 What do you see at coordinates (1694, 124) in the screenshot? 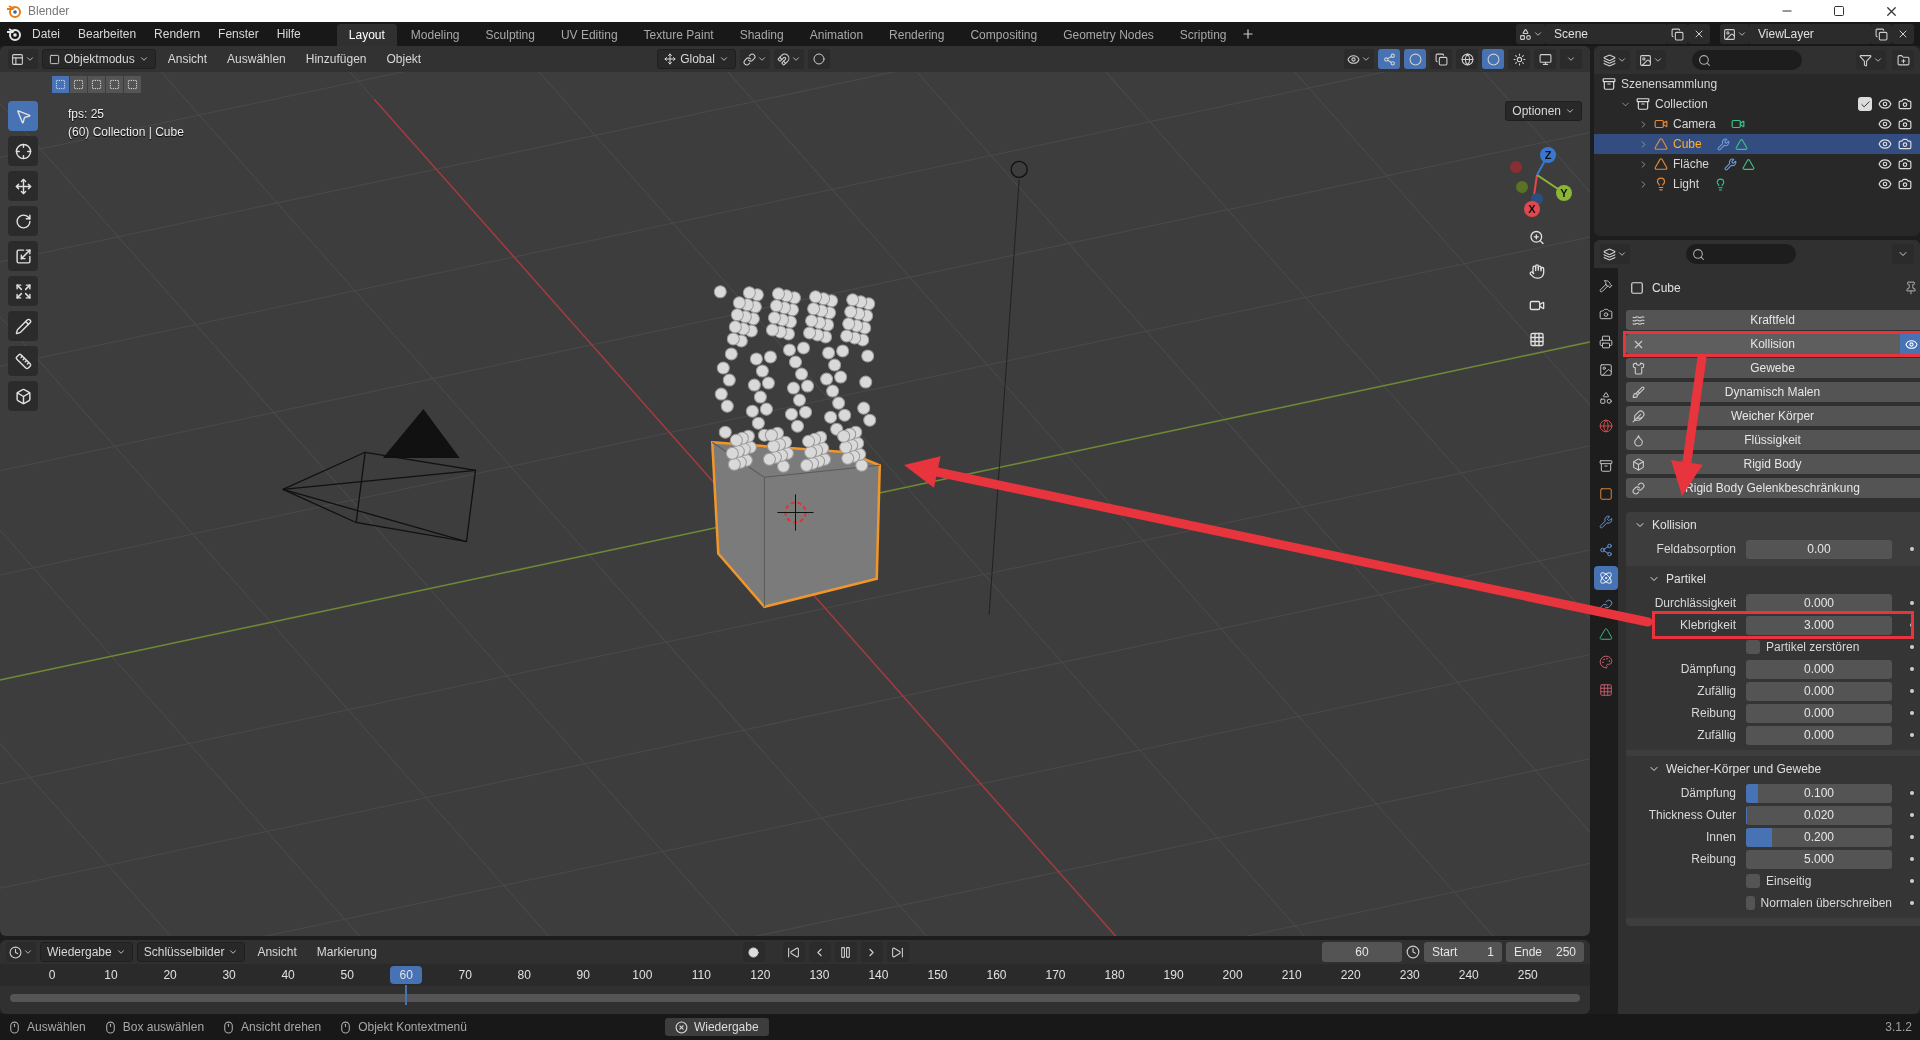
I see `item-label: Camera` at bounding box center [1694, 124].